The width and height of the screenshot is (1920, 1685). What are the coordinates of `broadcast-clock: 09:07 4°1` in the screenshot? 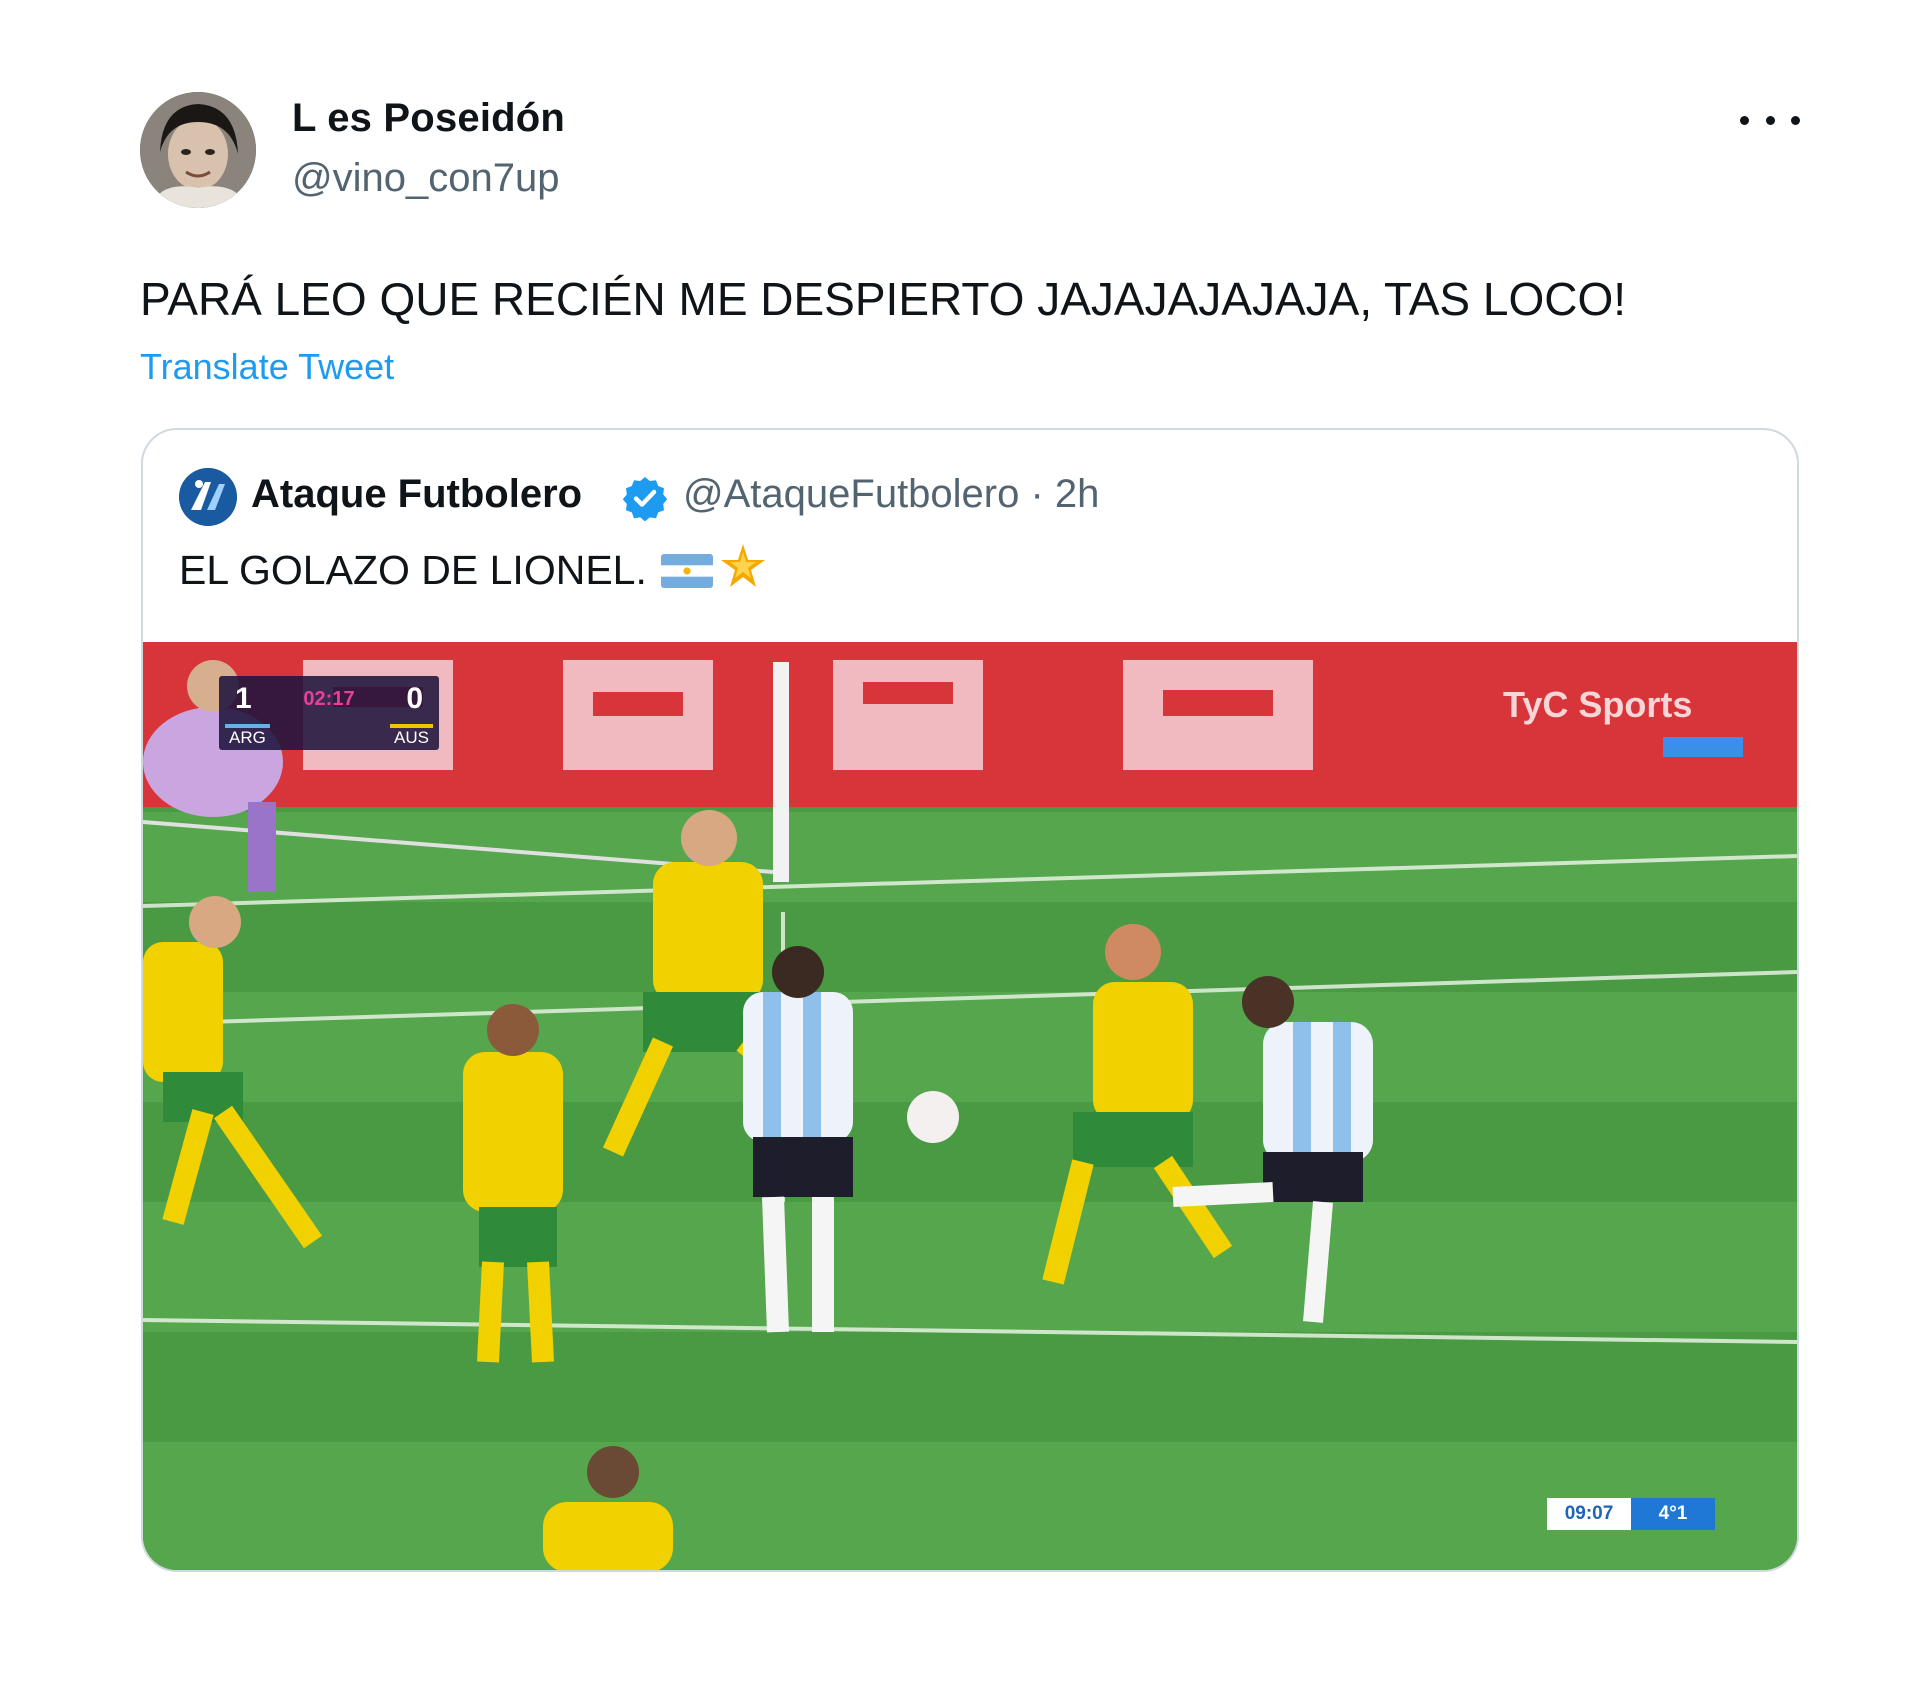 It's located at (1631, 1514).